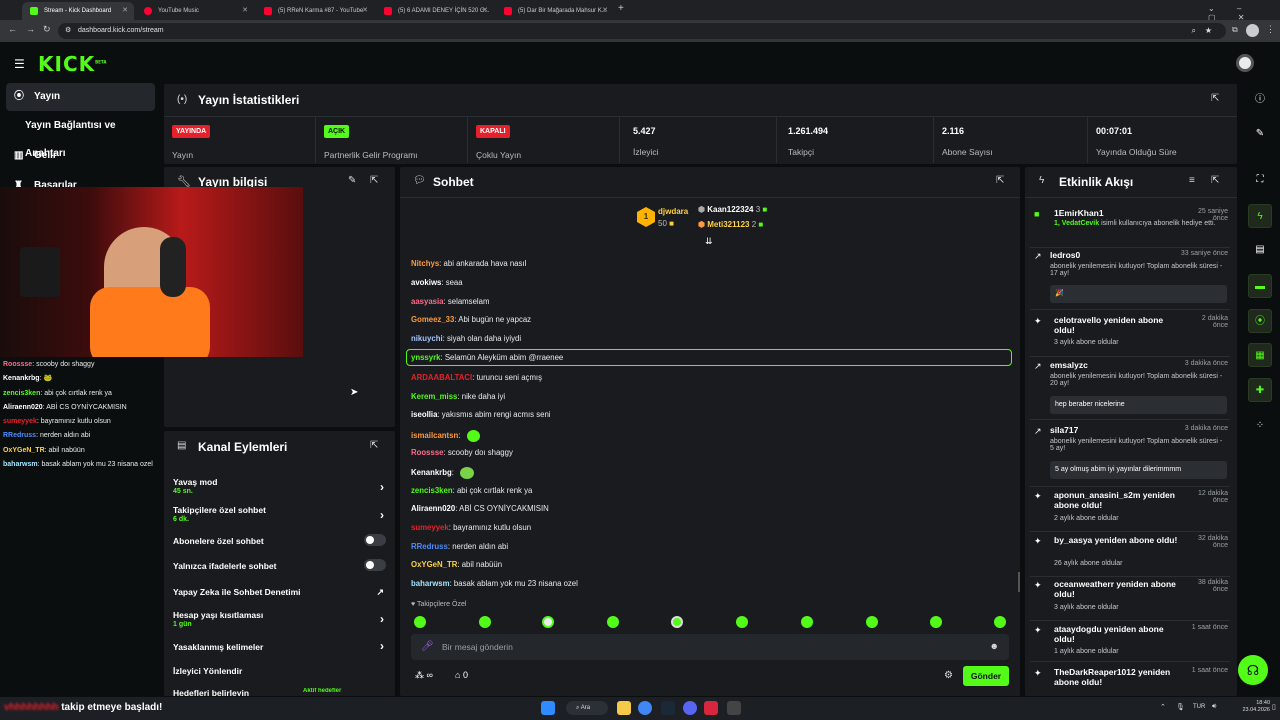 The height and width of the screenshot is (720, 1280). Describe the element at coordinates (690, 708) in the screenshot. I see `discord-icon` at that location.